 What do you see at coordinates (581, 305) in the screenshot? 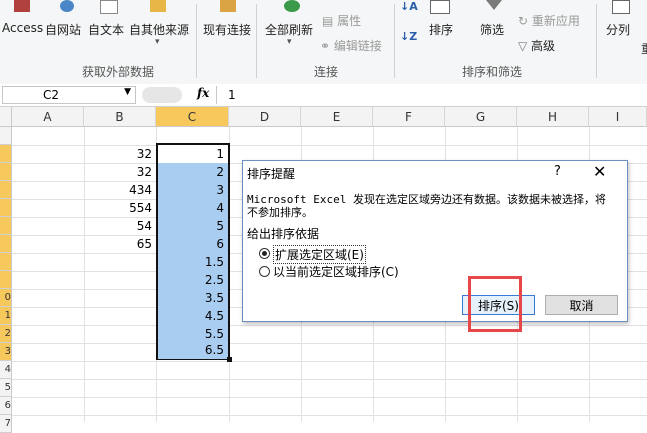
I see `cancel-button: 取消` at bounding box center [581, 305].